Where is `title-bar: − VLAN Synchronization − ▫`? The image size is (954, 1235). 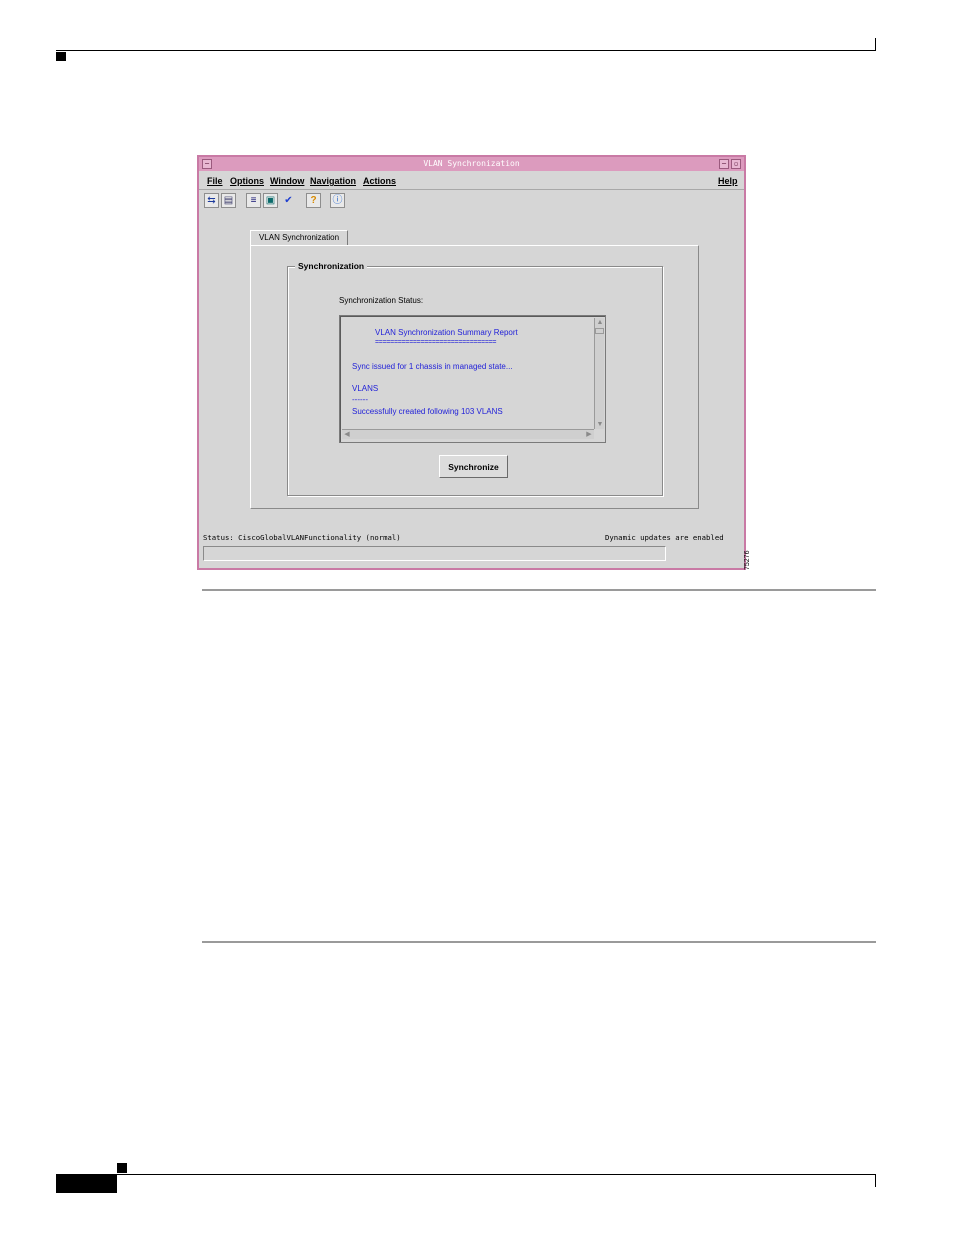 title-bar: − VLAN Synchronization − ▫ is located at coordinates (471, 164).